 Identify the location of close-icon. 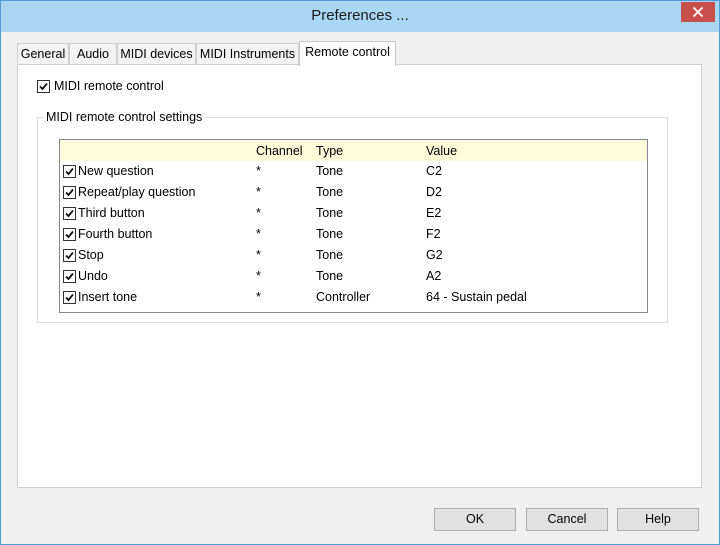
(698, 12).